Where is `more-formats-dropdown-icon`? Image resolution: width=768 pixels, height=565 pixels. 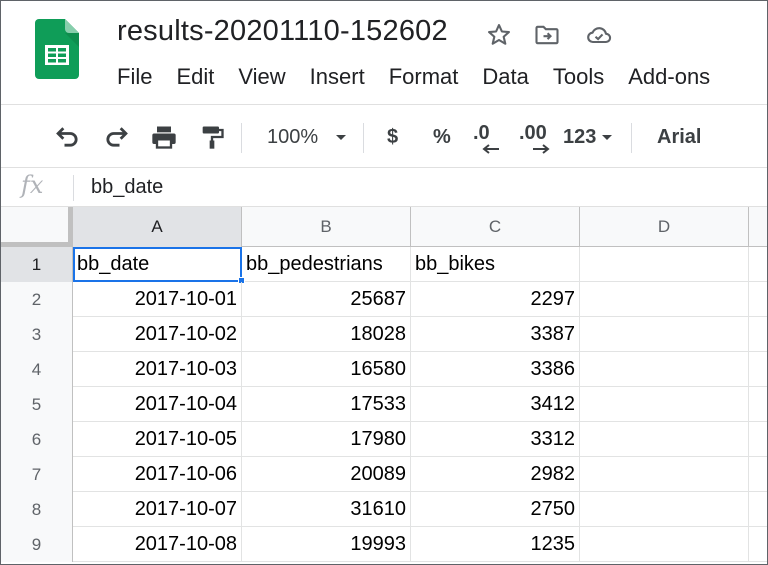
more-formats-dropdown-icon is located at coordinates (607, 137).